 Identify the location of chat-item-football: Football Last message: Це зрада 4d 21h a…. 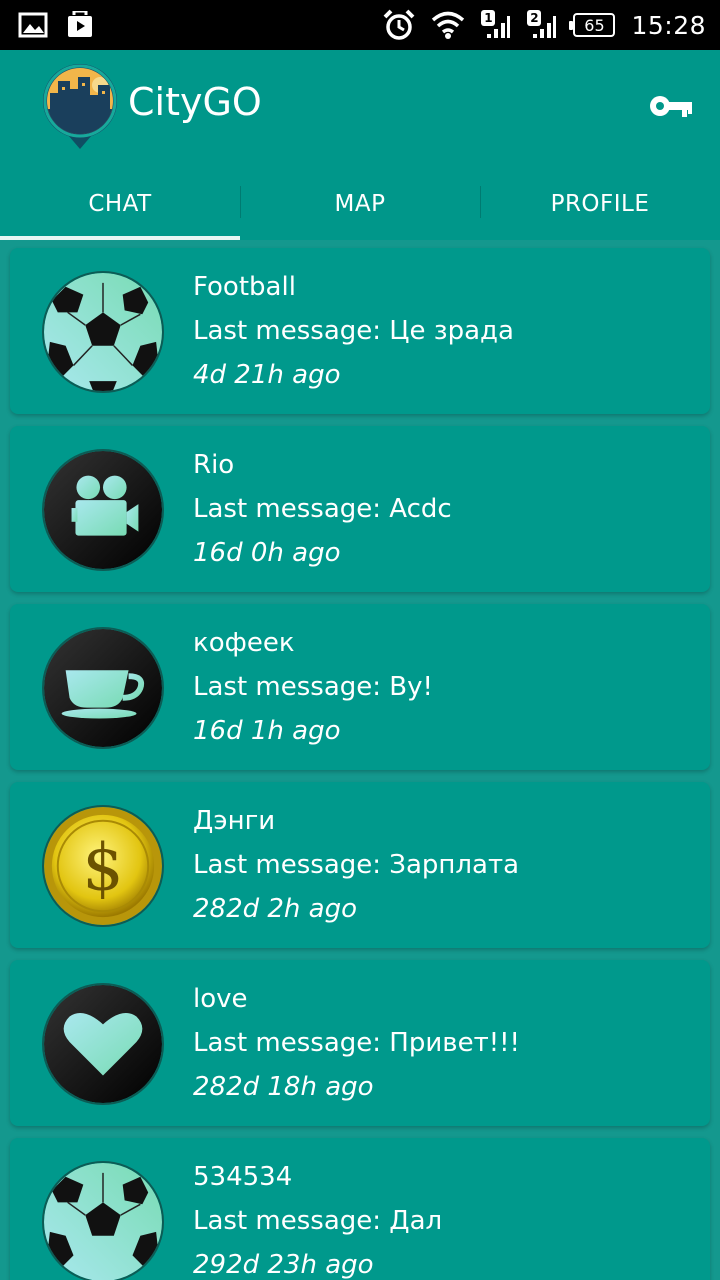
(360, 331).